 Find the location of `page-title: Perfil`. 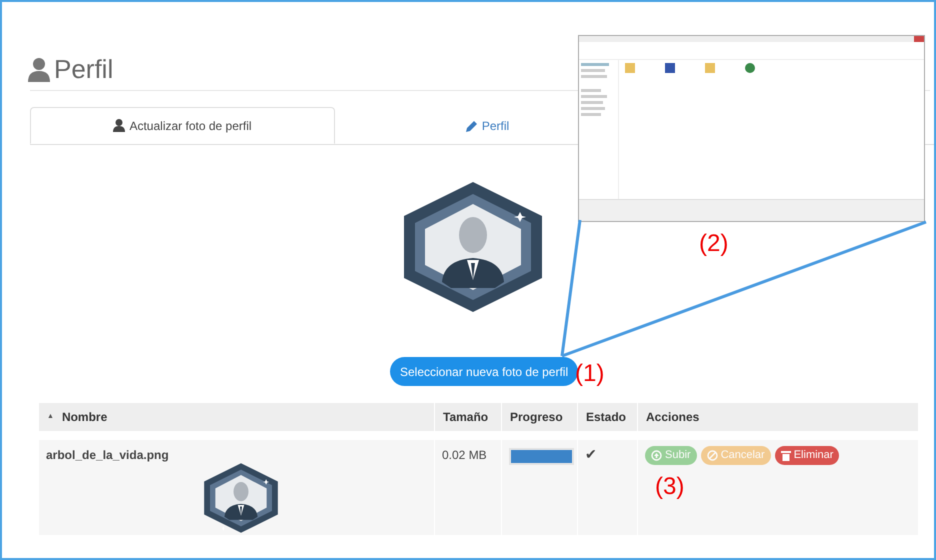

page-title: Perfil is located at coordinates (84, 69).